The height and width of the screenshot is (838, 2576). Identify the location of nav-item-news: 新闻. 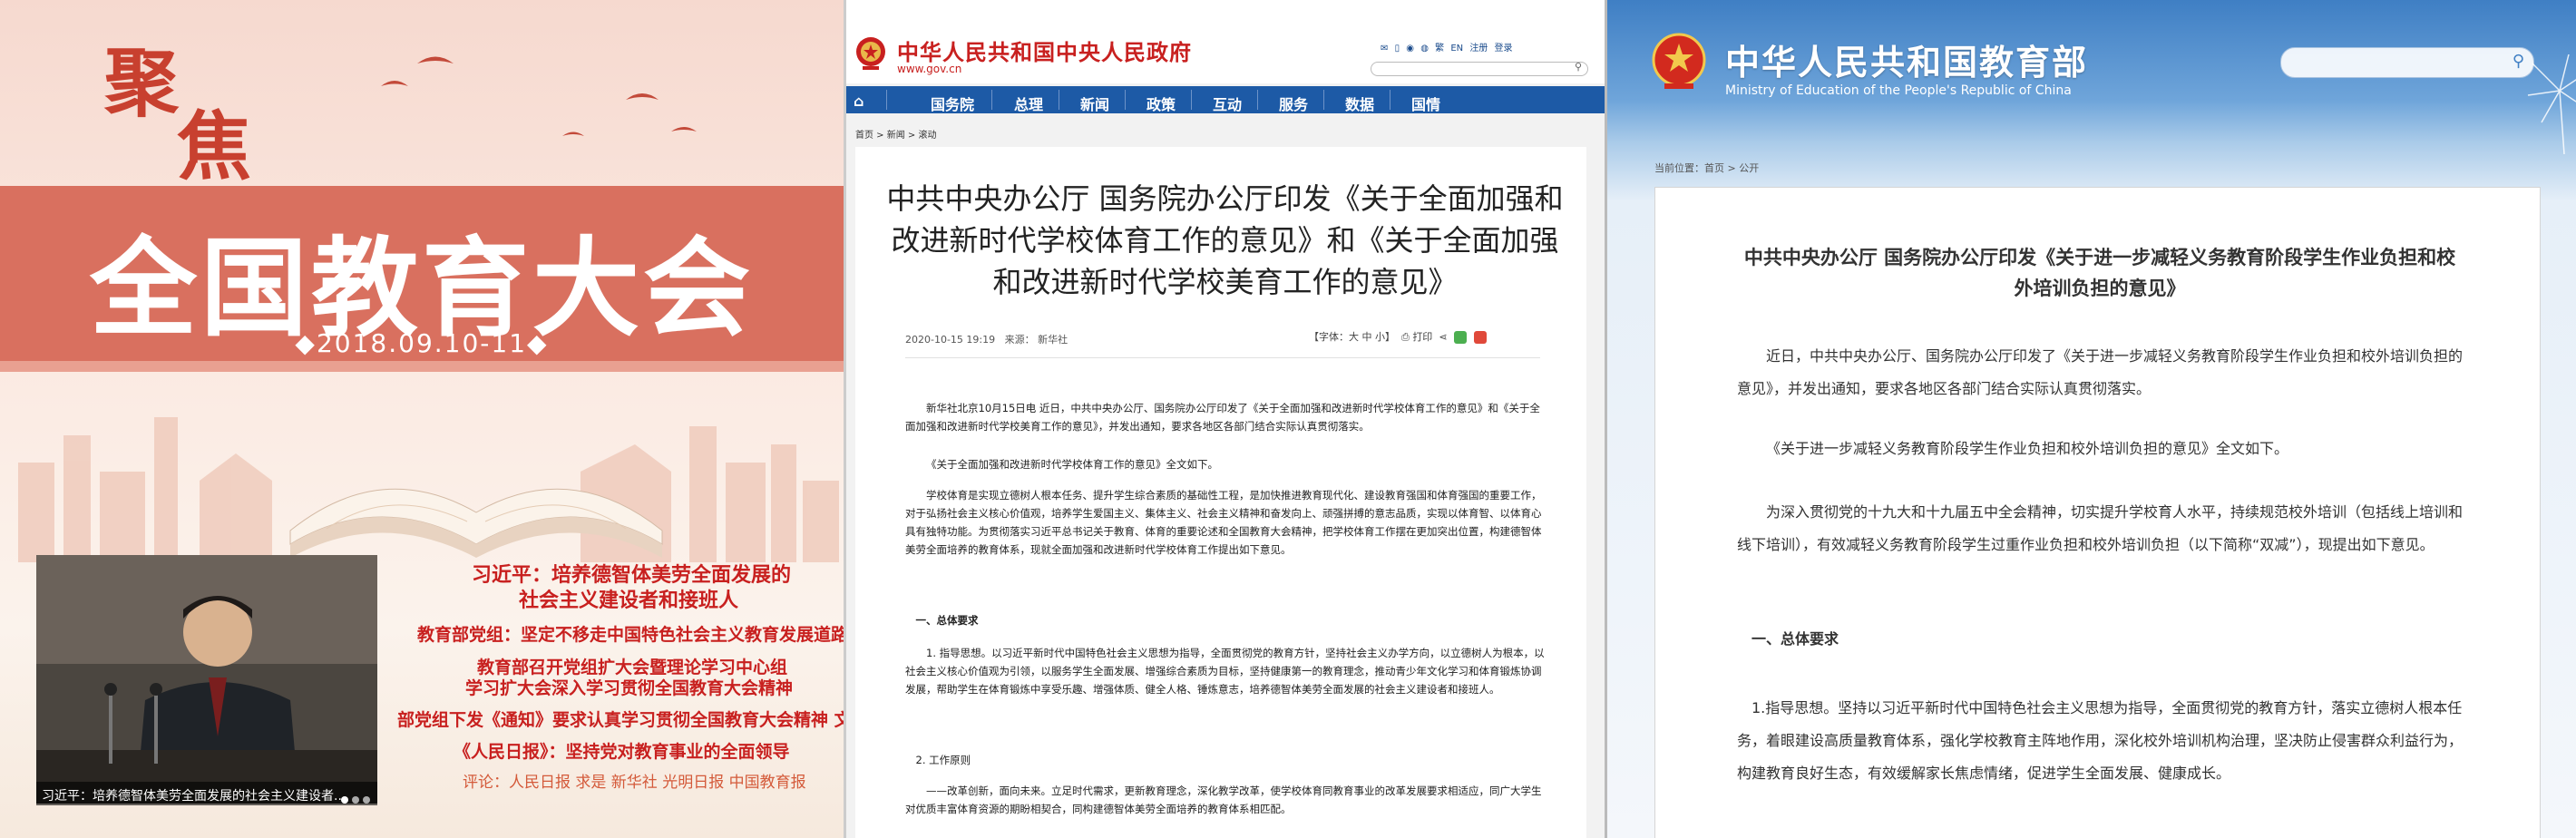
(1094, 103).